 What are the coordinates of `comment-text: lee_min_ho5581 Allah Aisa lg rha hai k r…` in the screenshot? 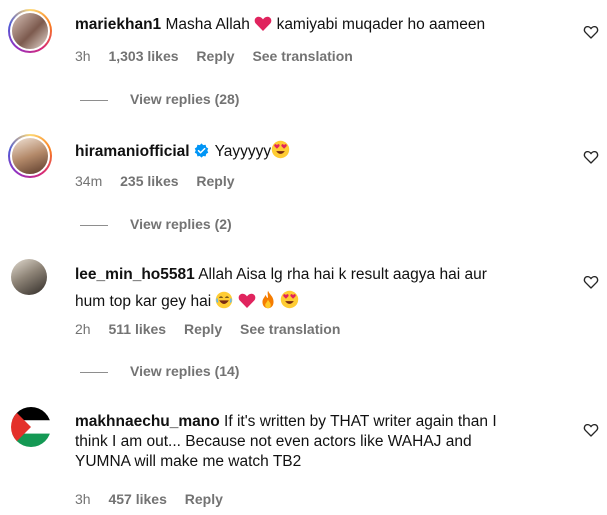 It's located at (315, 288).